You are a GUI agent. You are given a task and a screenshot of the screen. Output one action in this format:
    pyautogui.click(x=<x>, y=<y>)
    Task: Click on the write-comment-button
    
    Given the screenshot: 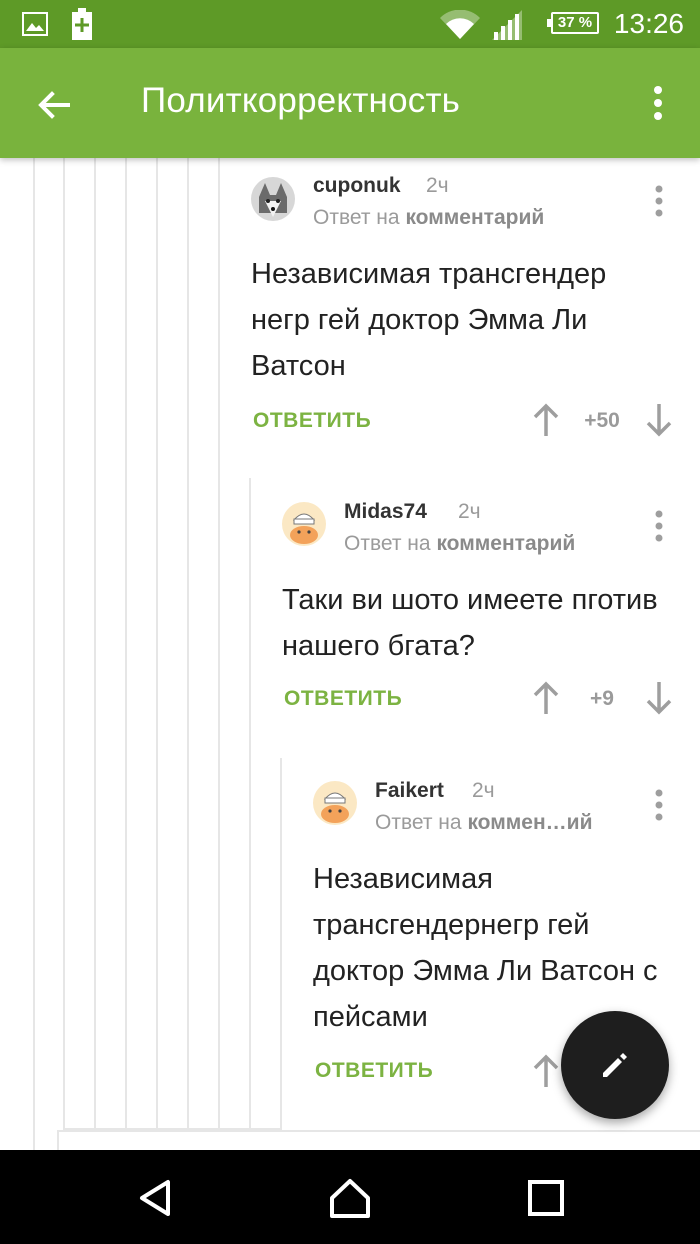 What is the action you would take?
    pyautogui.click(x=615, y=1065)
    